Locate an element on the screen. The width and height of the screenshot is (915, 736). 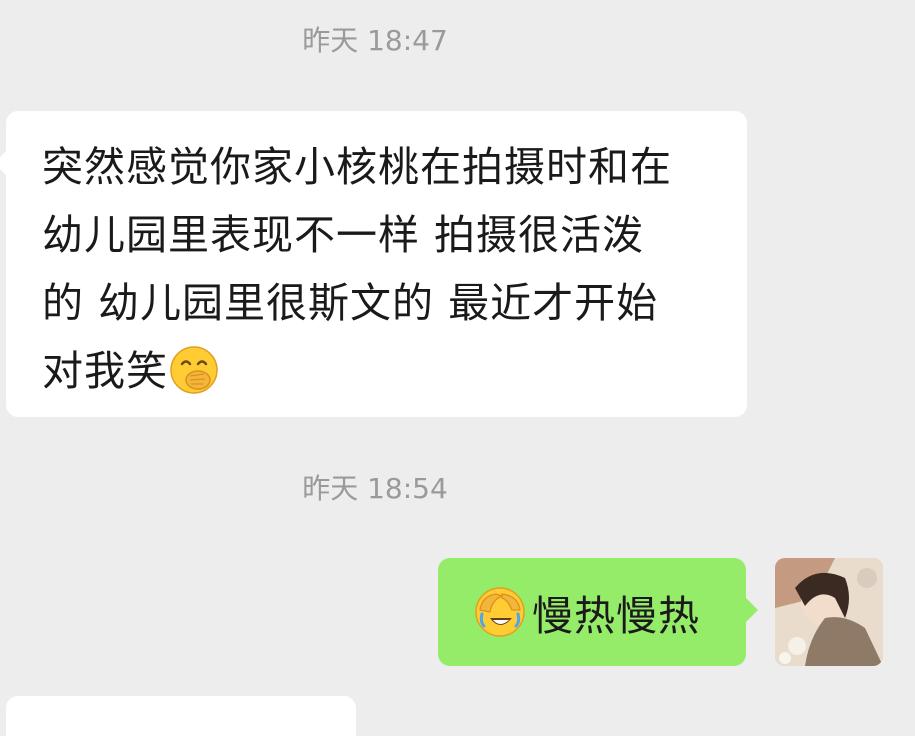
message-line-last: 对我笑 is located at coordinates (384, 371).